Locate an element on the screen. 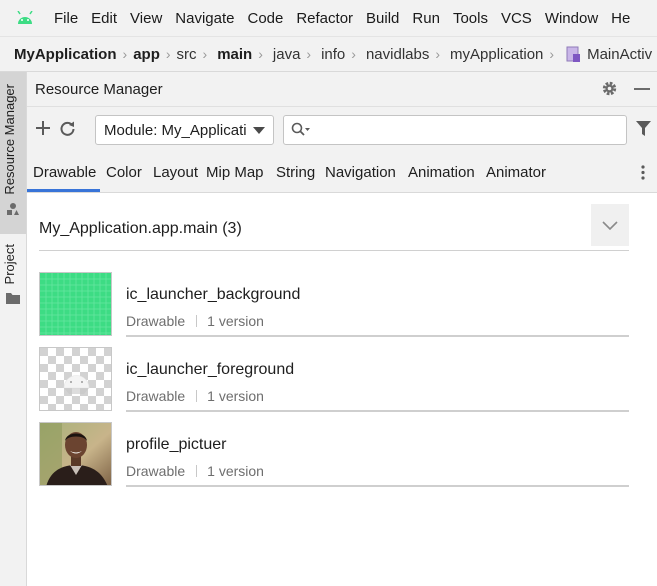  search-icon is located at coordinates (300, 129).